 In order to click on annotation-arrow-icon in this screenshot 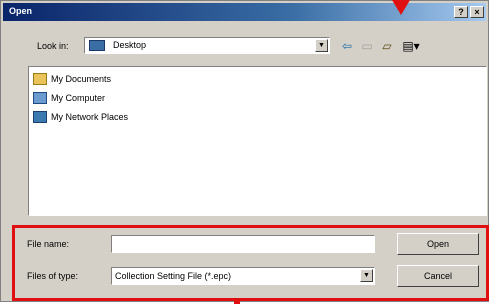, I will do `click(401, 7)`.